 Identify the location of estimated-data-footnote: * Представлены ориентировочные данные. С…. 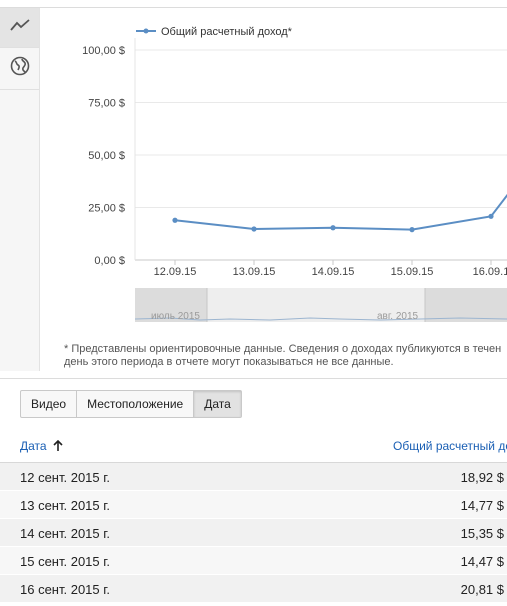
(285, 356).